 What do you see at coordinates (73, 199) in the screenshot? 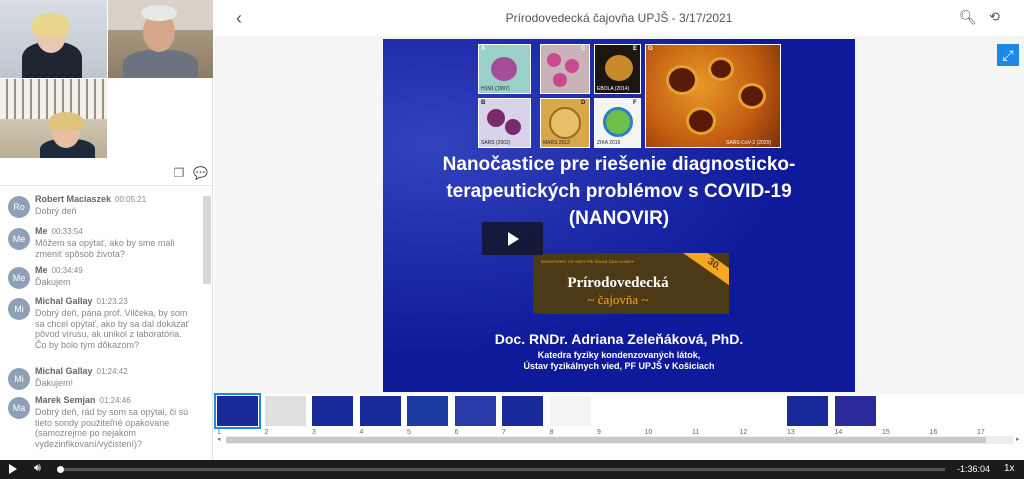
I see `sender-name: Robert Maciaszek` at bounding box center [73, 199].